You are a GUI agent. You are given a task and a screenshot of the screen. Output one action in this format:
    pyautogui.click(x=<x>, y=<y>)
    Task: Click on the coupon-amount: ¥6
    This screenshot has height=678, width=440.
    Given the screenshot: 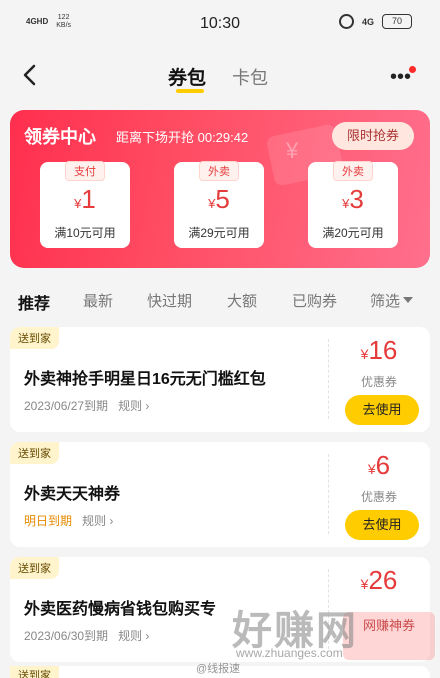 What is the action you would take?
    pyautogui.click(x=379, y=465)
    